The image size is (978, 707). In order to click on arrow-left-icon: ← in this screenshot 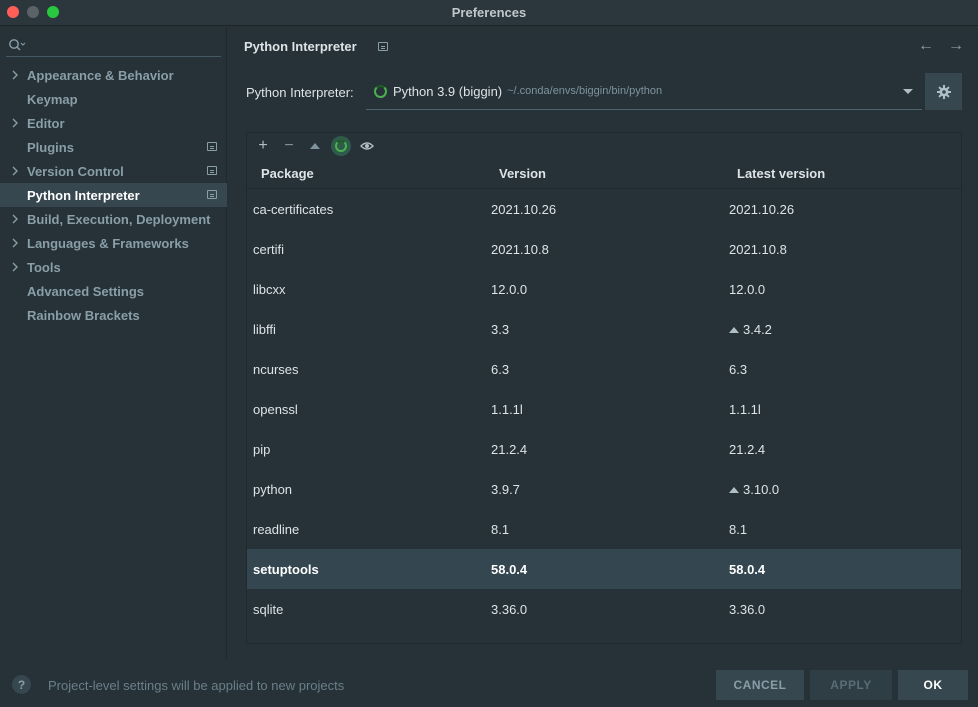, I will do `click(926, 46)`.